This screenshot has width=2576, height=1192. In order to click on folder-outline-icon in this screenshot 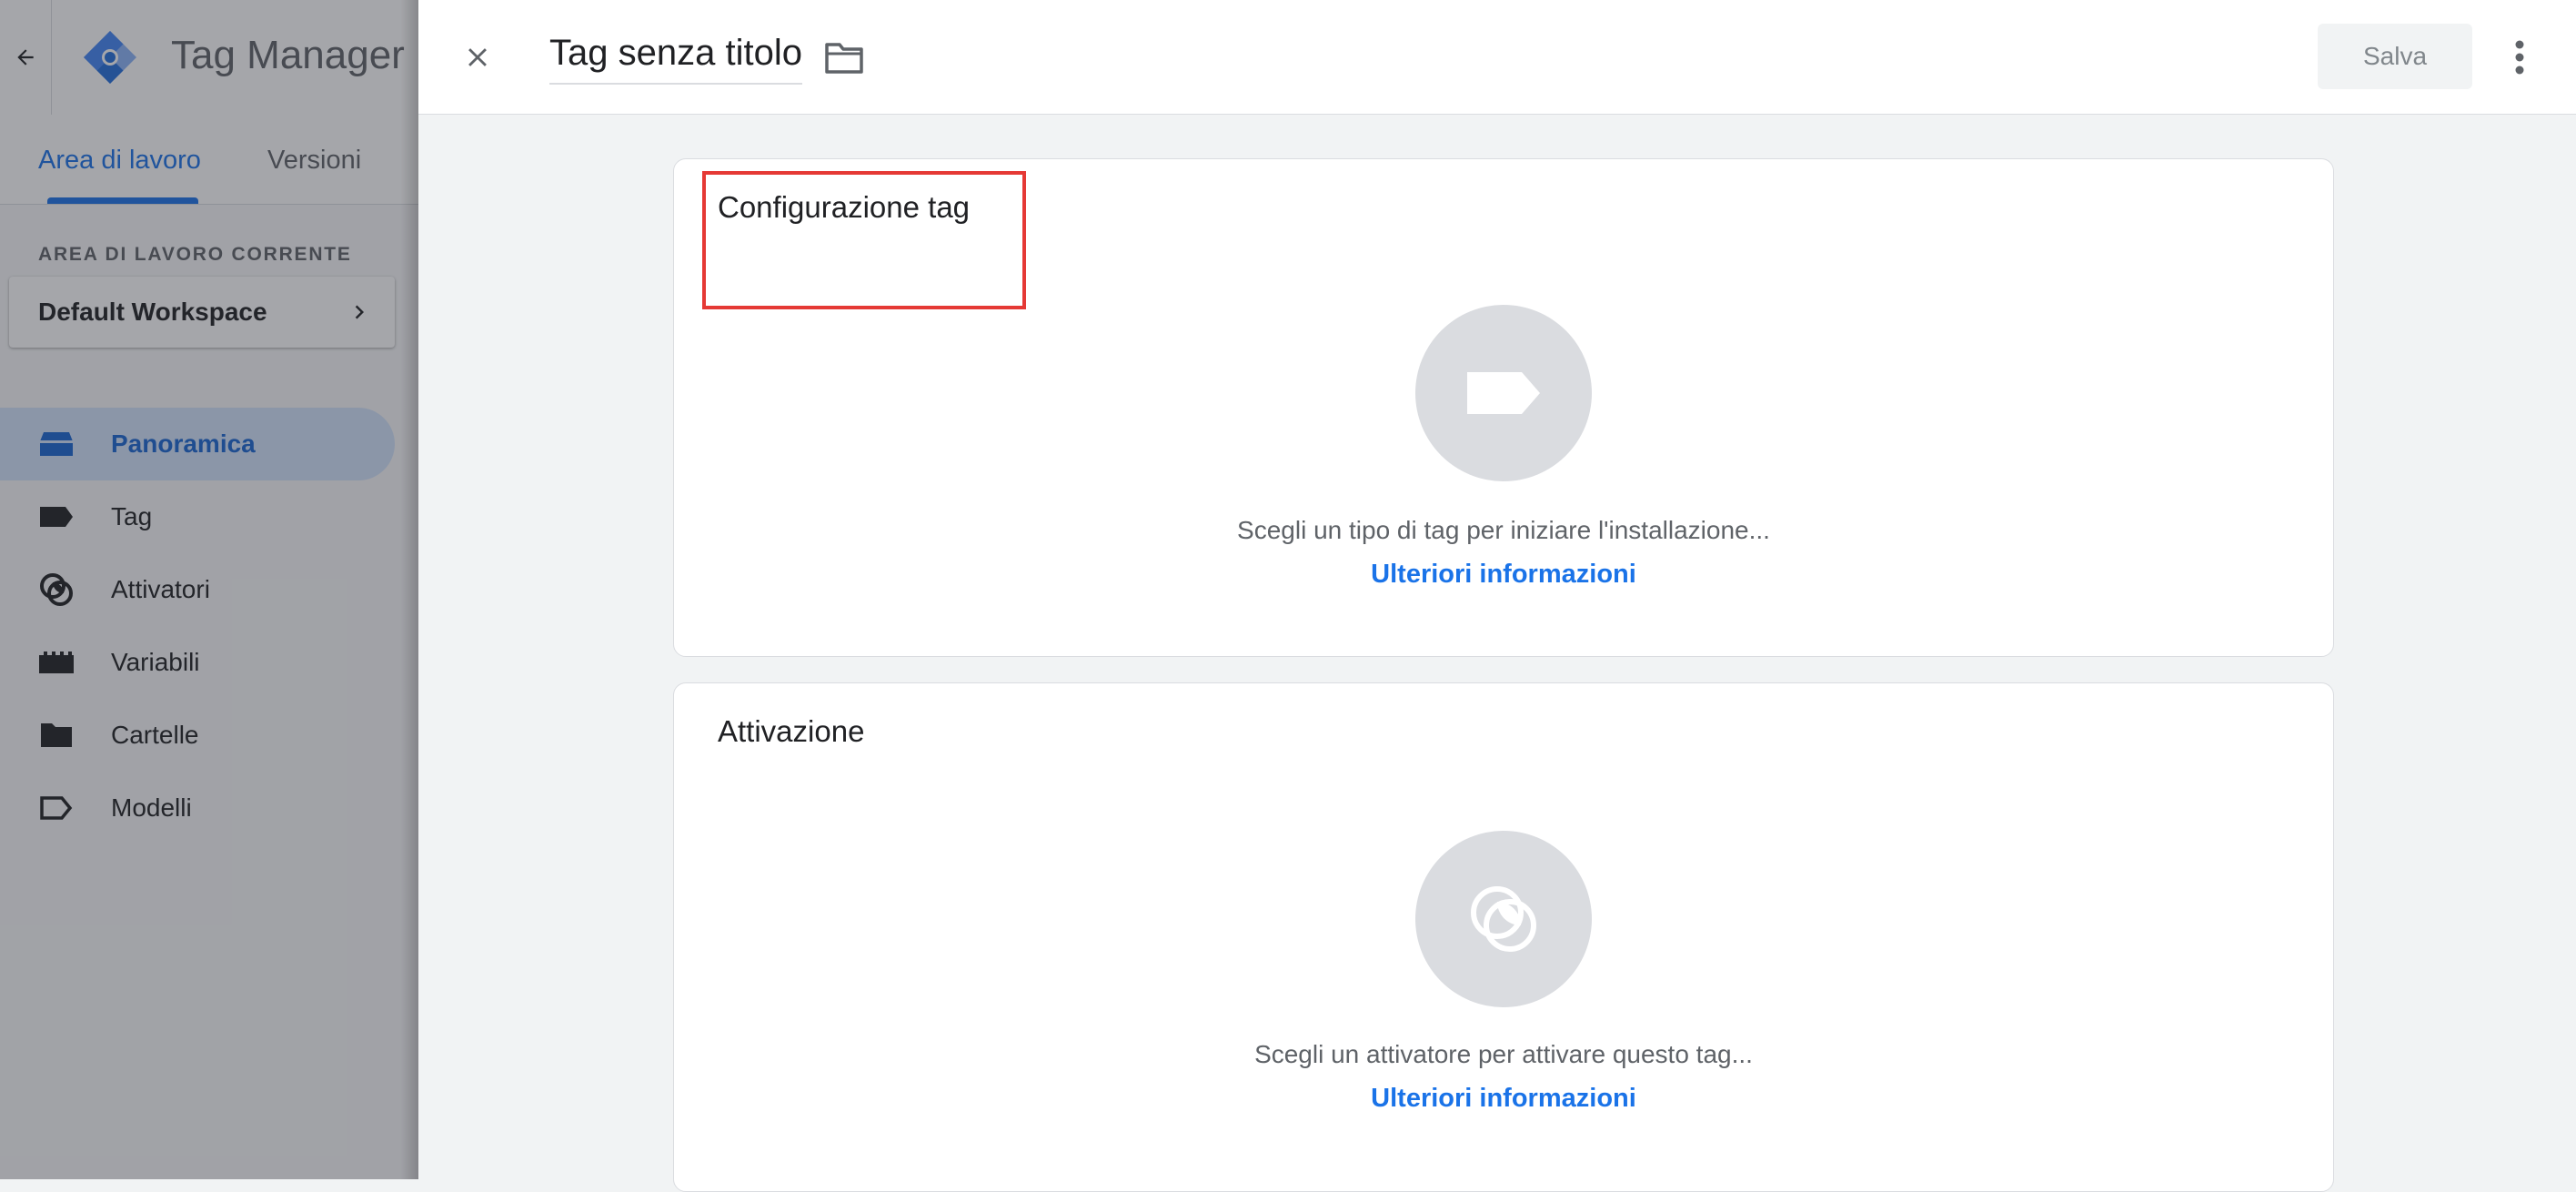, I will do `click(844, 58)`.